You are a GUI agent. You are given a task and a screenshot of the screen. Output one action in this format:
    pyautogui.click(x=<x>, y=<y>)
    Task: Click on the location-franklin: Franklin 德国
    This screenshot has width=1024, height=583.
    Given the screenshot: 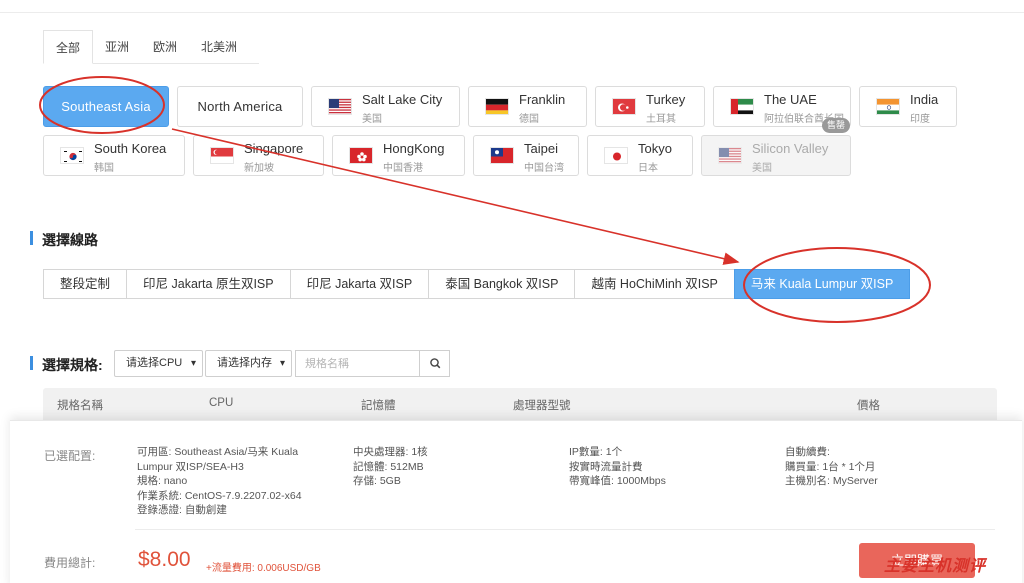 What is the action you would take?
    pyautogui.click(x=527, y=106)
    